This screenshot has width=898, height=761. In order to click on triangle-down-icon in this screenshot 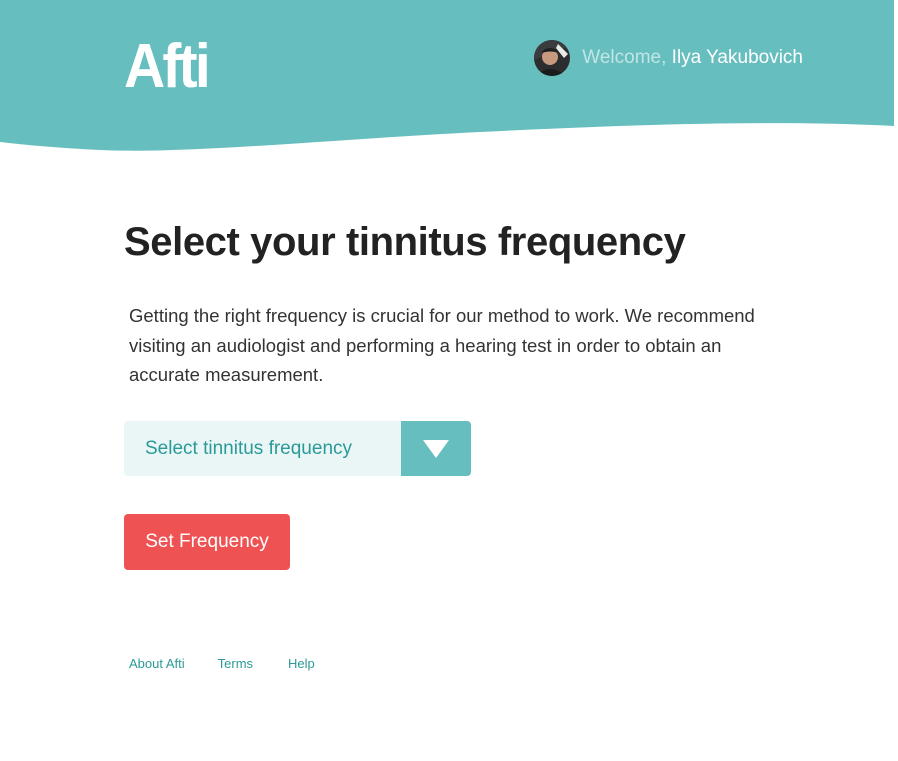, I will do `click(436, 448)`.